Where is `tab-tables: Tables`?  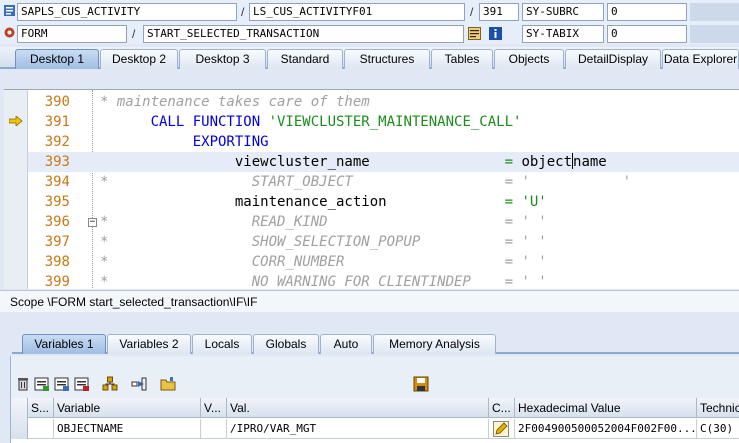 tab-tables: Tables is located at coordinates (462, 59).